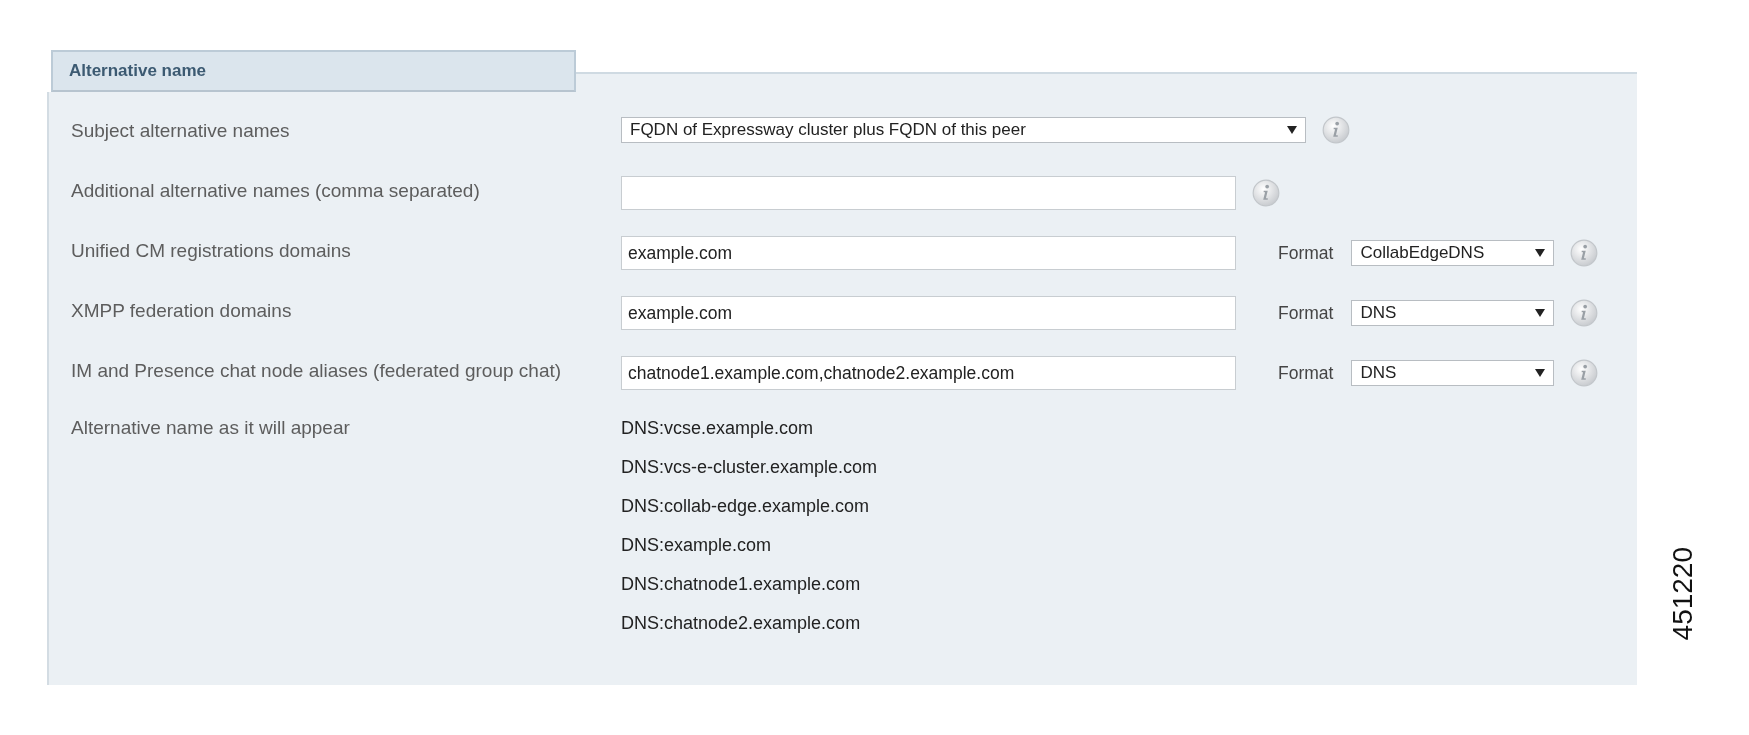  I want to click on figure-number: 451220, so click(1683, 593).